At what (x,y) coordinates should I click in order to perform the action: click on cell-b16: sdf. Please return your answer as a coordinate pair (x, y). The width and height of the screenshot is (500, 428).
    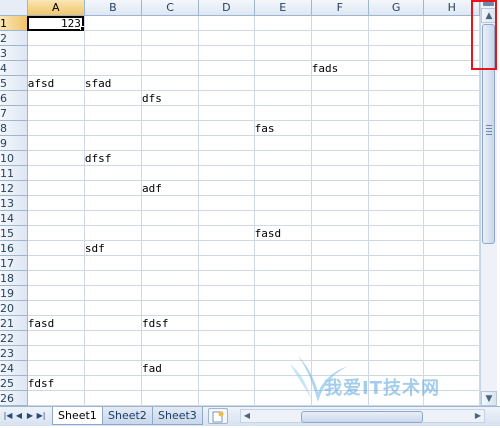
    Looking at the image, I should click on (113, 248).